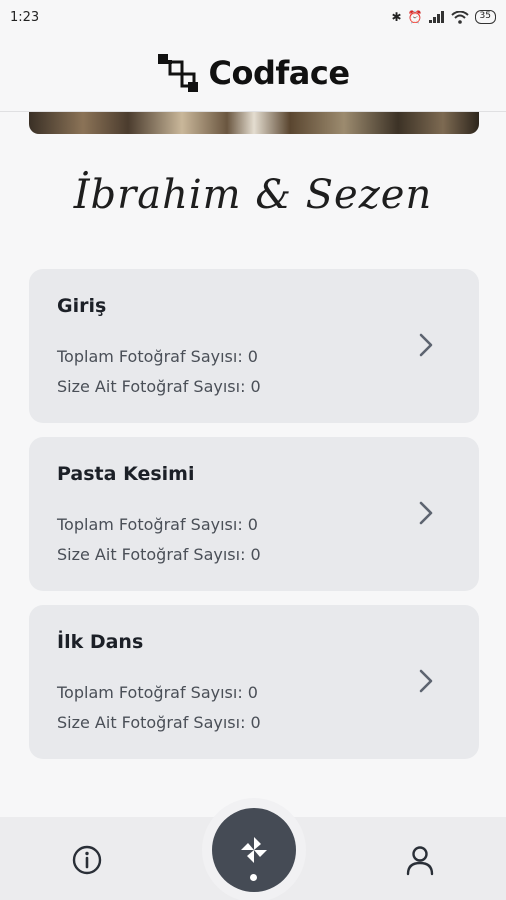 This screenshot has height=900, width=506. I want to click on wifi-icon, so click(459, 17).